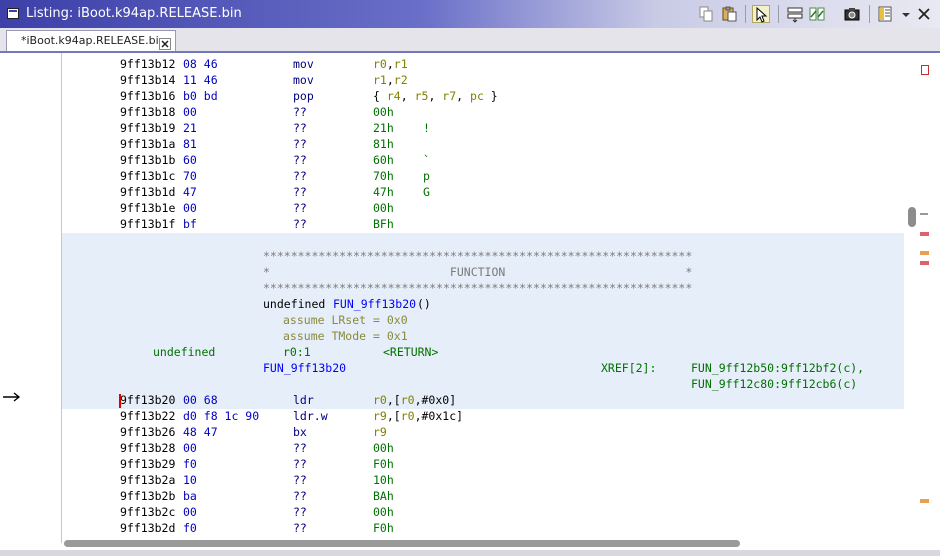  I want to click on function-header-row: FUN_9ff12c80:9ff12cb6(c), so click(483, 384).